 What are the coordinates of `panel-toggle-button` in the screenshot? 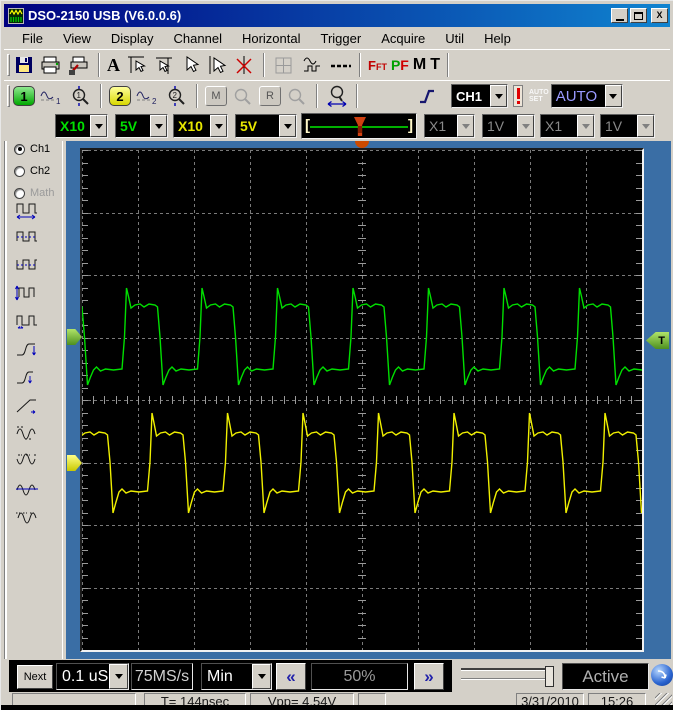 It's located at (662, 675).